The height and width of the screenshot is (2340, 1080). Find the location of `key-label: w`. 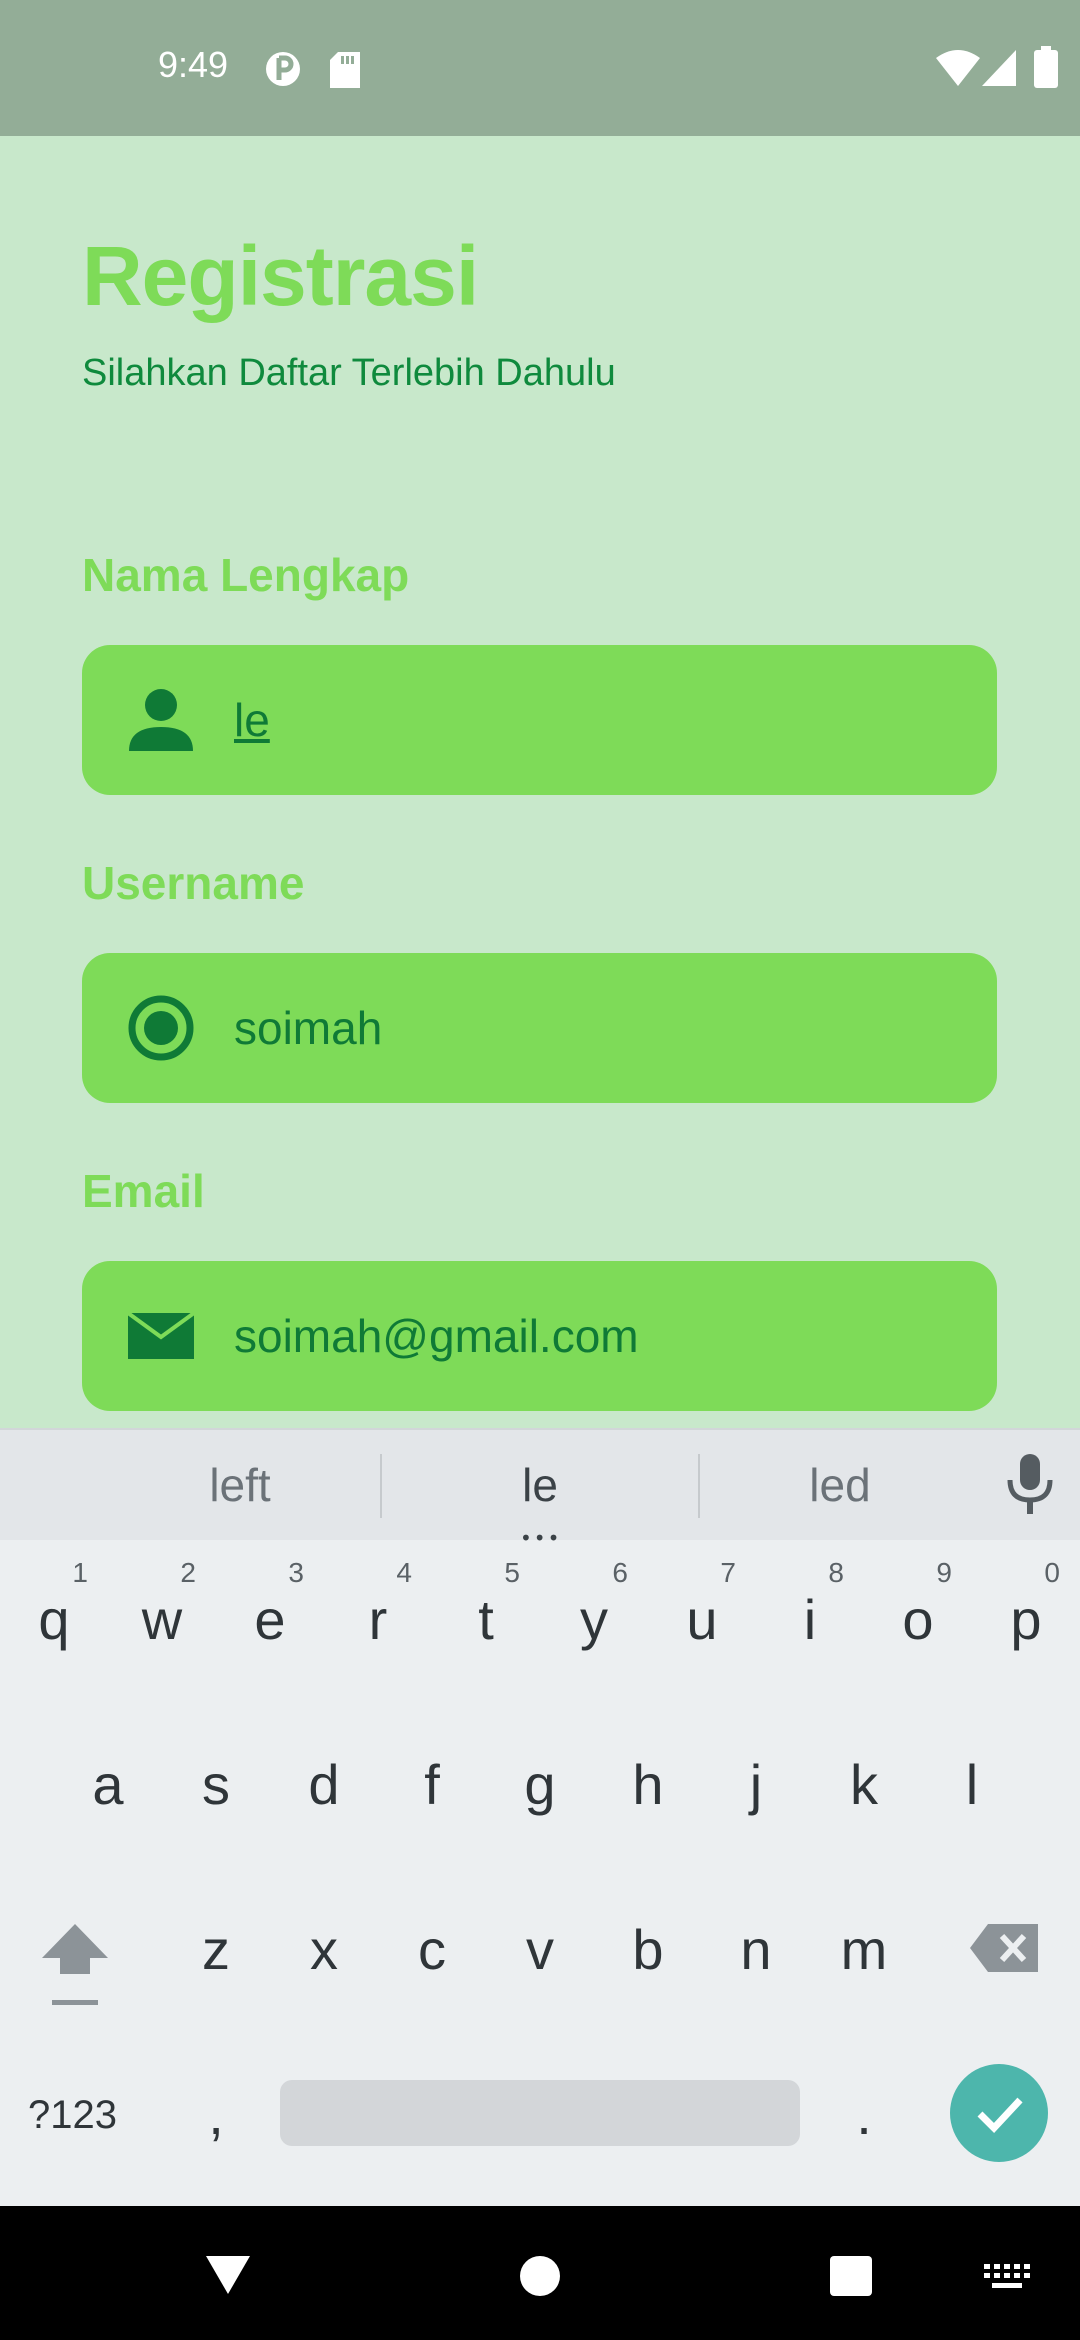

key-label: w is located at coordinates (162, 1619).